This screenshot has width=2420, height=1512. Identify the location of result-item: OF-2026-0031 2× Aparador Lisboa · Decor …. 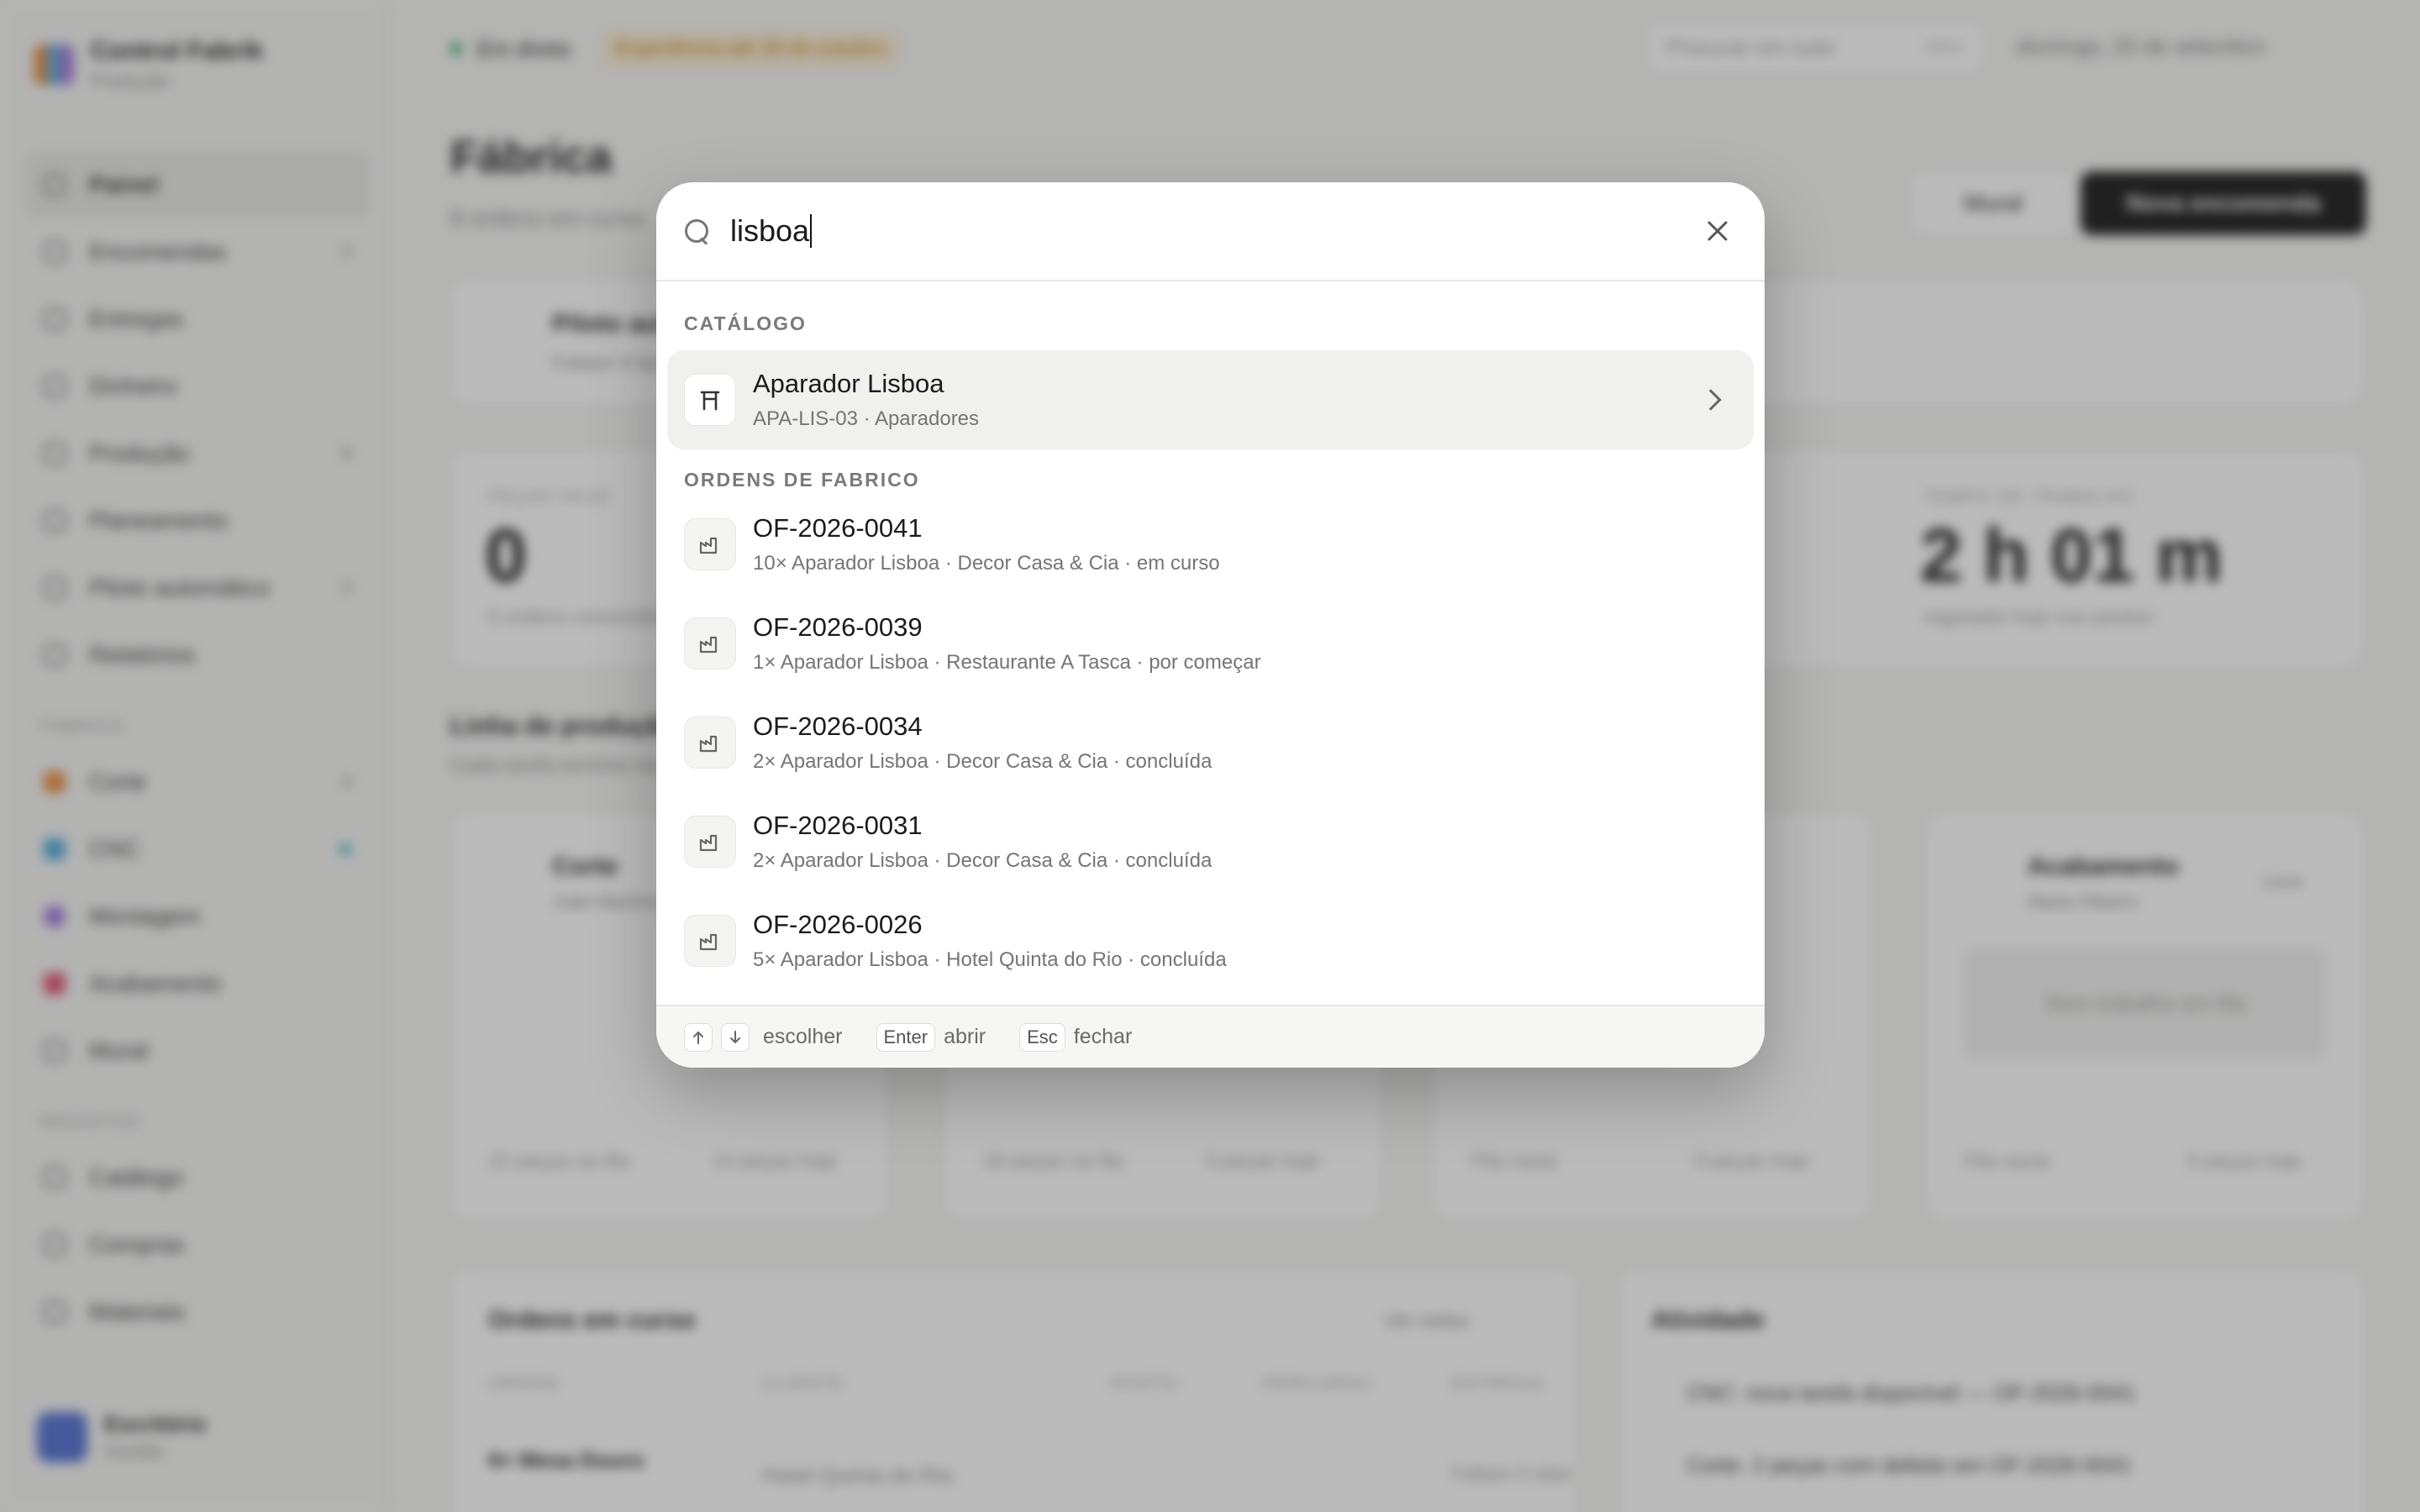
(1210, 841).